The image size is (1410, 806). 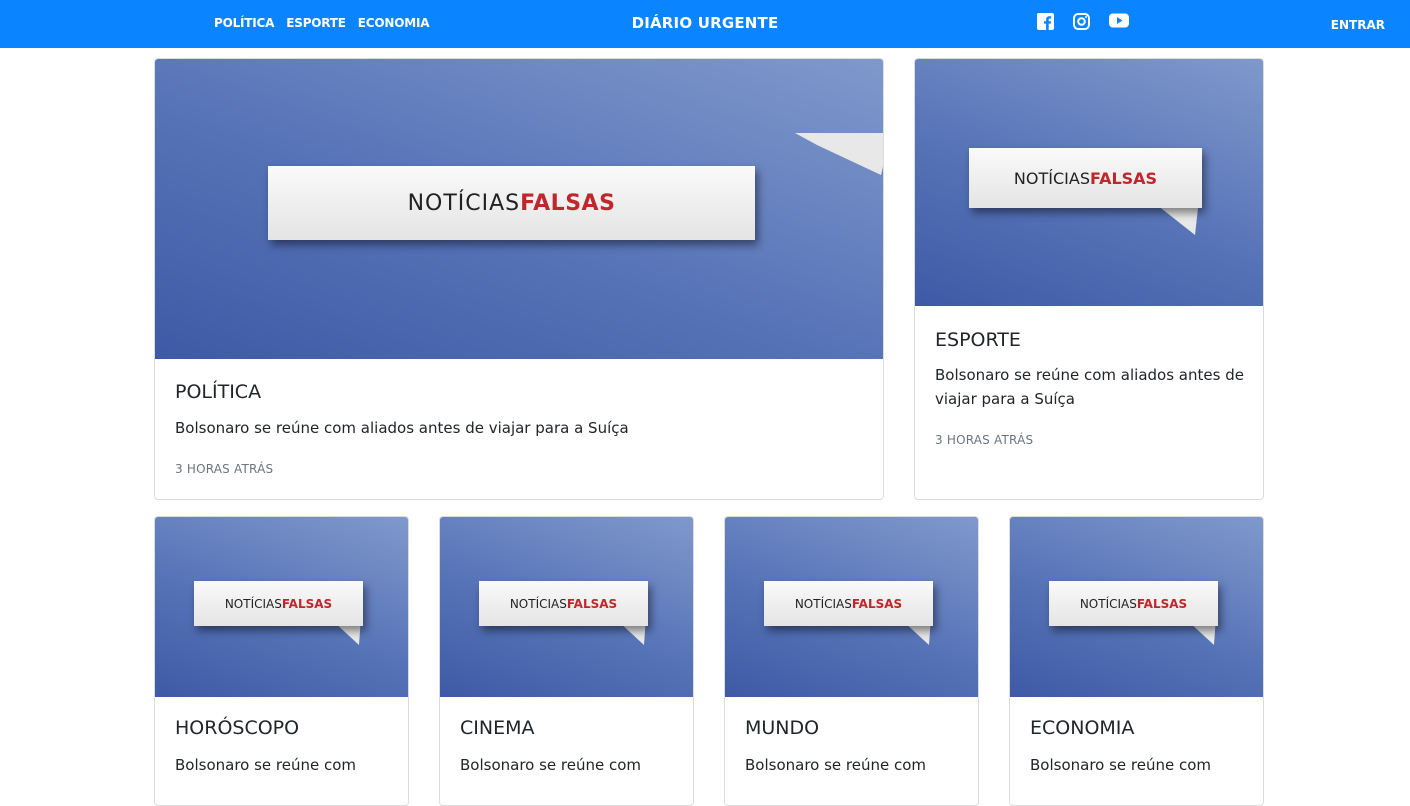 I want to click on nav-link-esporte: ESPORTE, so click(x=316, y=23).